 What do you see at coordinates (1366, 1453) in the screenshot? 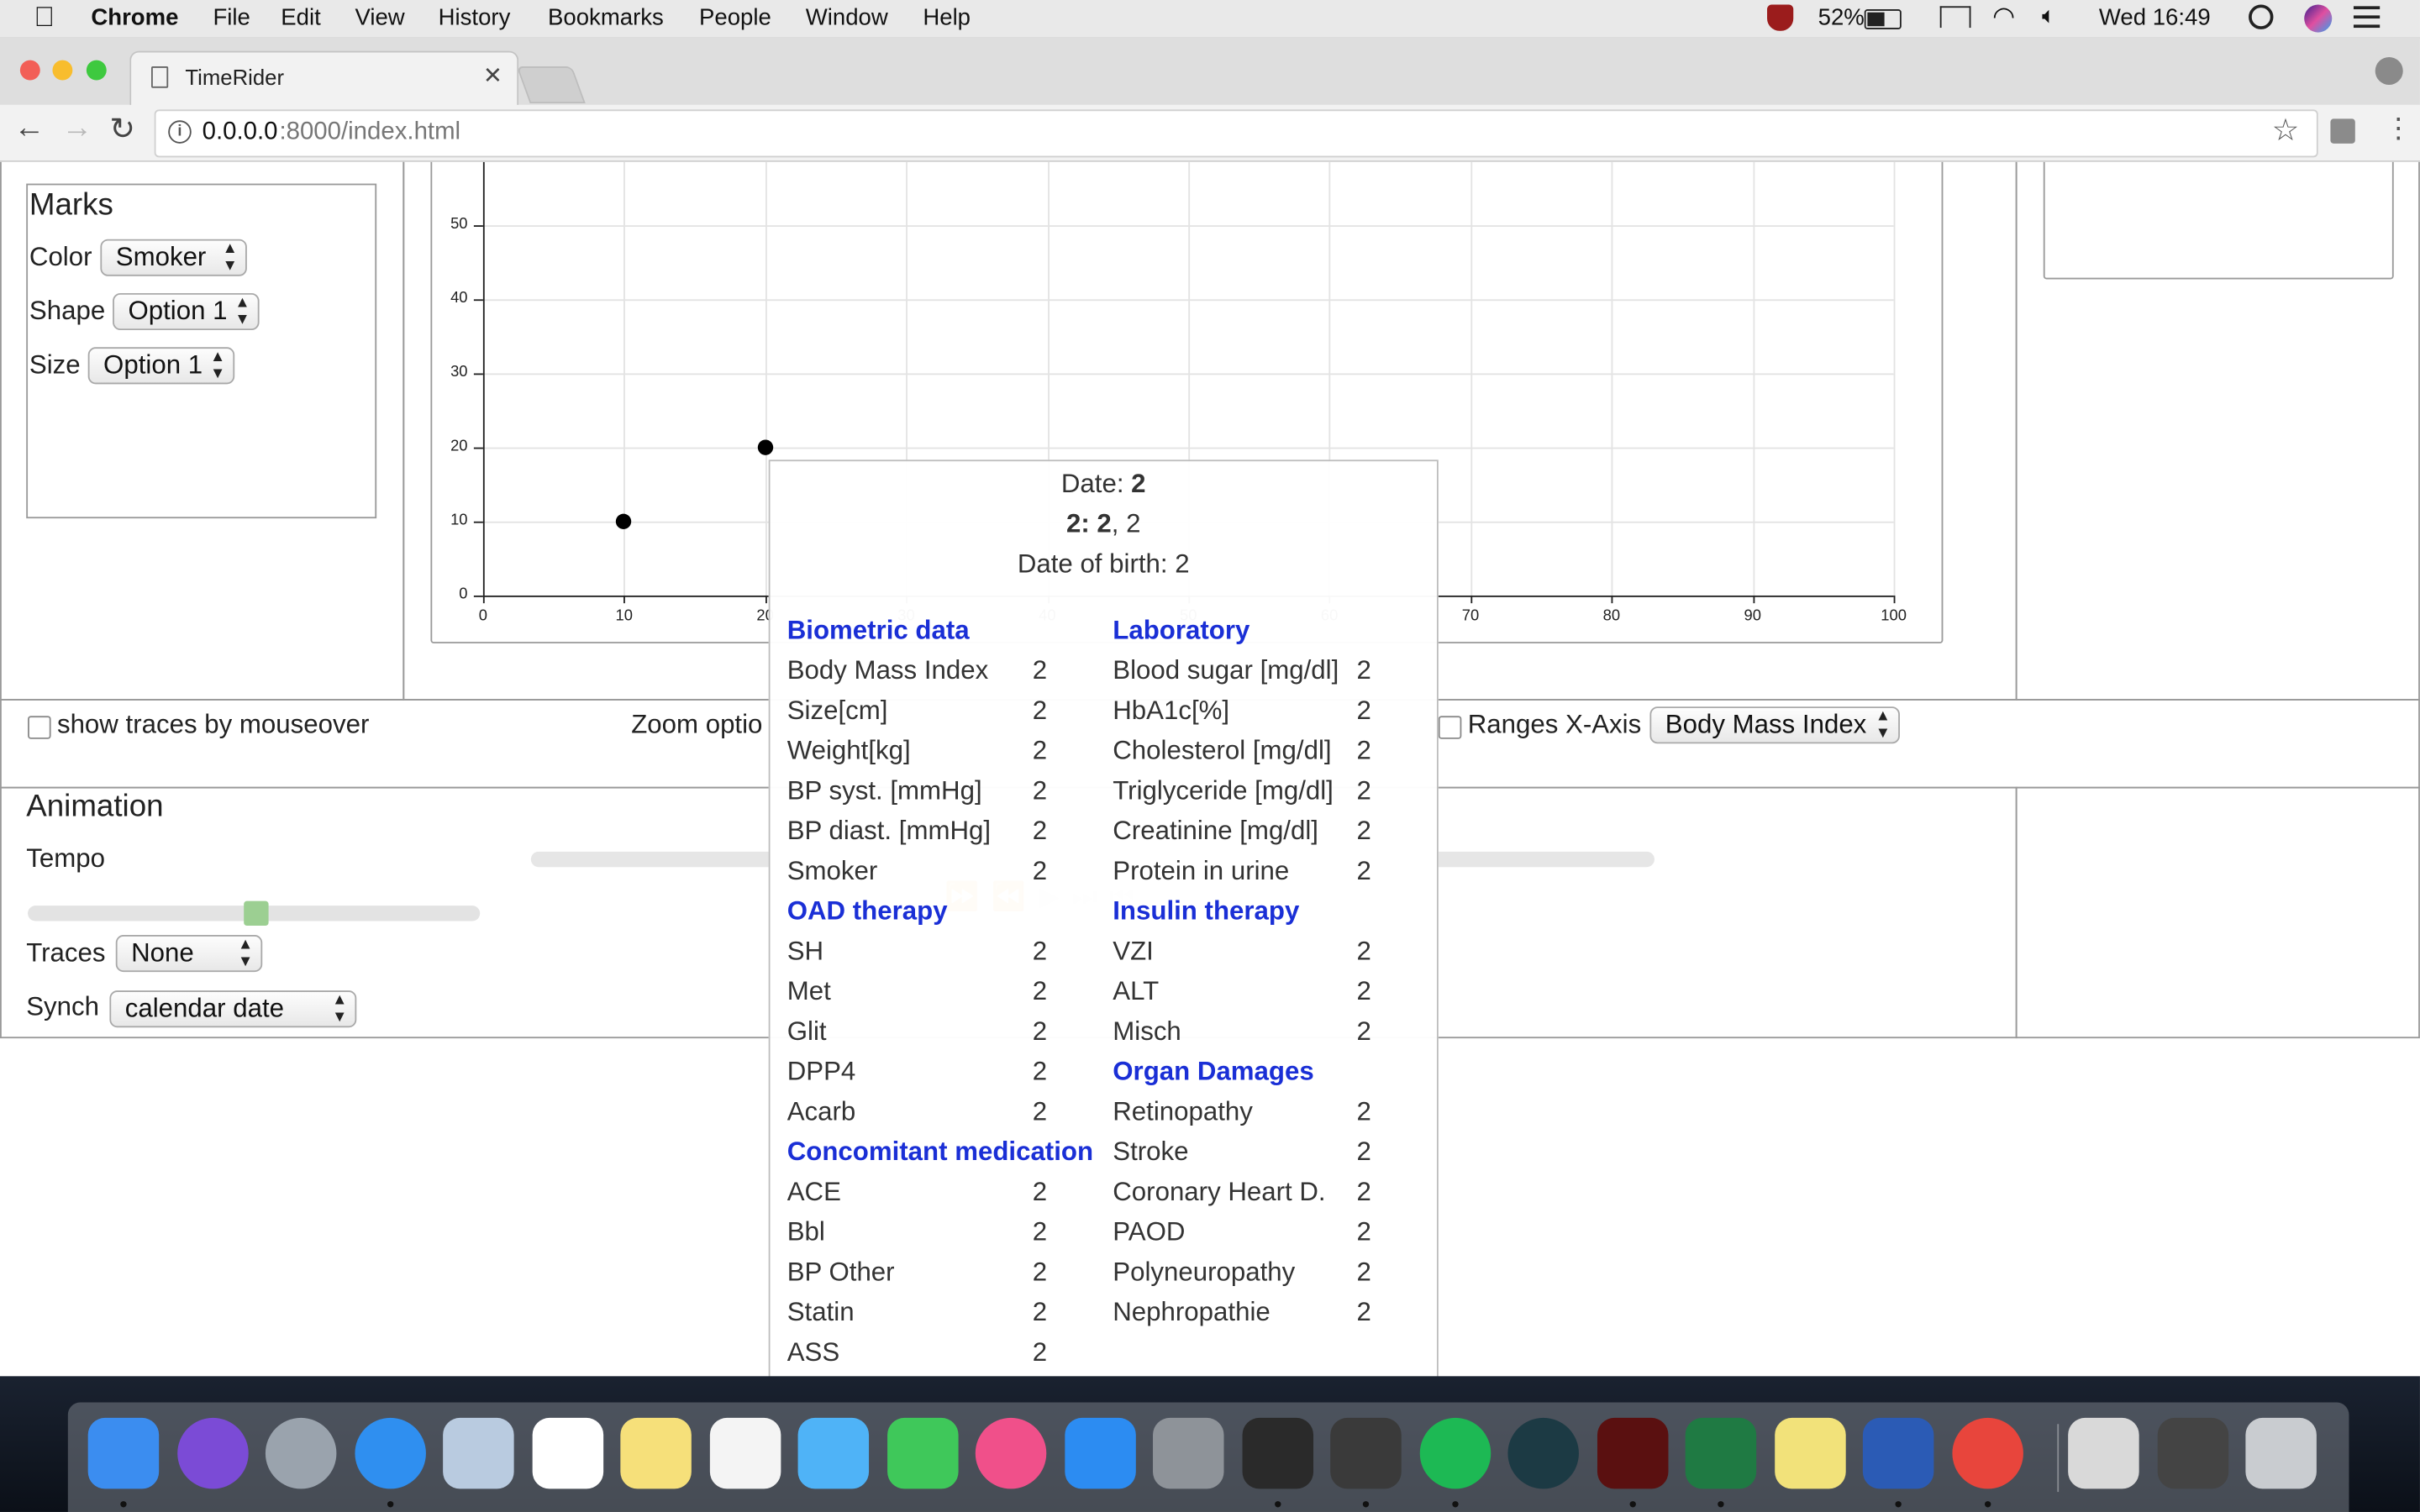
I see `sublime-icon` at bounding box center [1366, 1453].